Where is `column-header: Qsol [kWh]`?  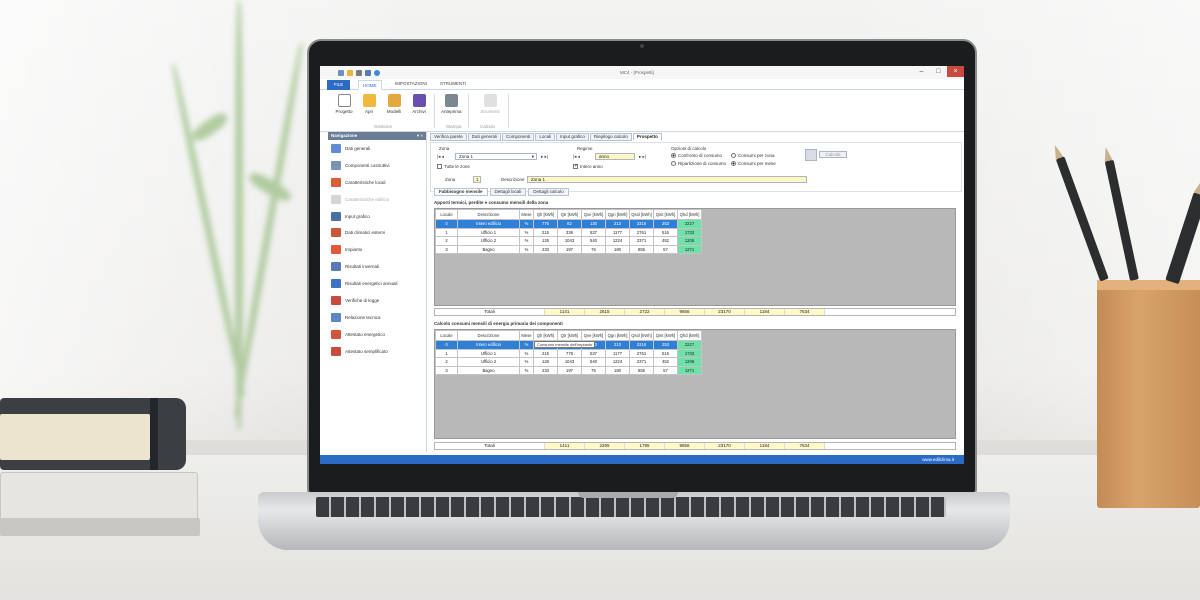
column-header: Qsol [kWh] is located at coordinates (641, 214).